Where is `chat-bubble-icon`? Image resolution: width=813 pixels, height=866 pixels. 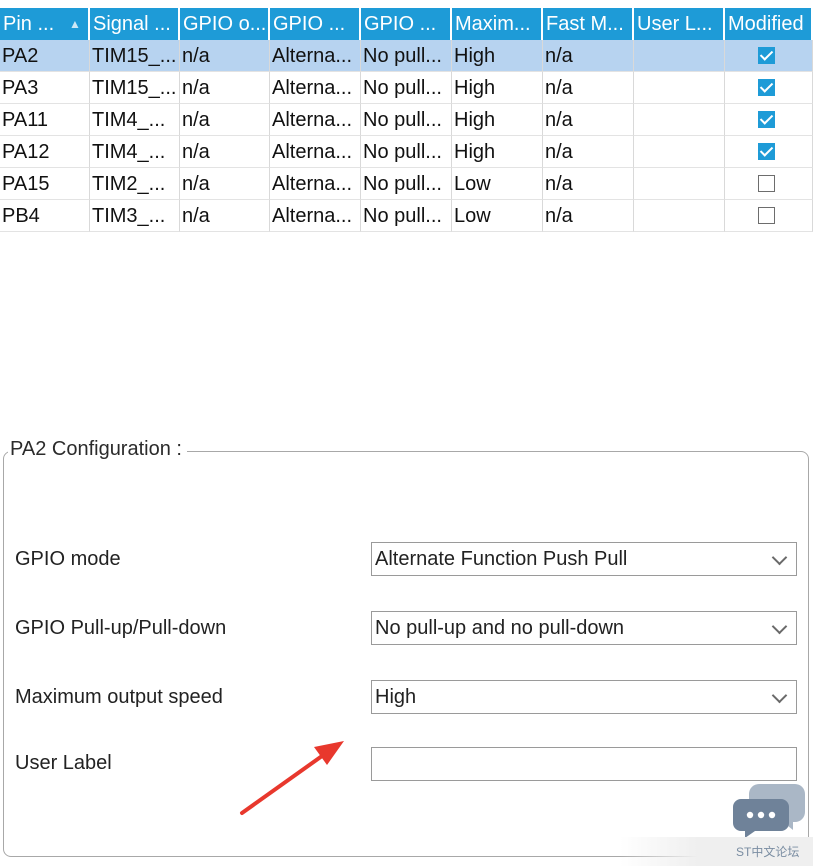
chat-bubble-icon is located at coordinates (769, 810).